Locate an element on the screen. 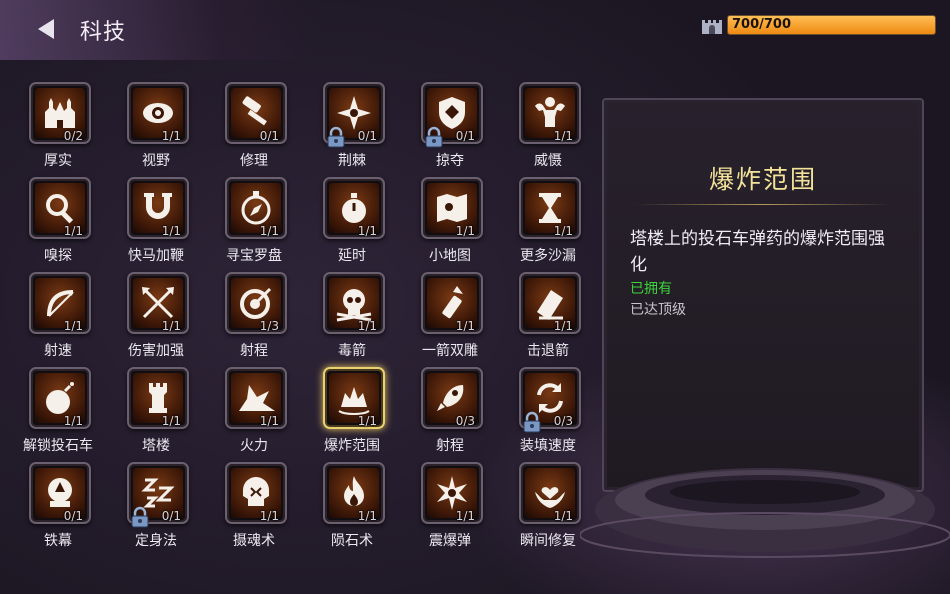  title-divider is located at coordinates (763, 204).